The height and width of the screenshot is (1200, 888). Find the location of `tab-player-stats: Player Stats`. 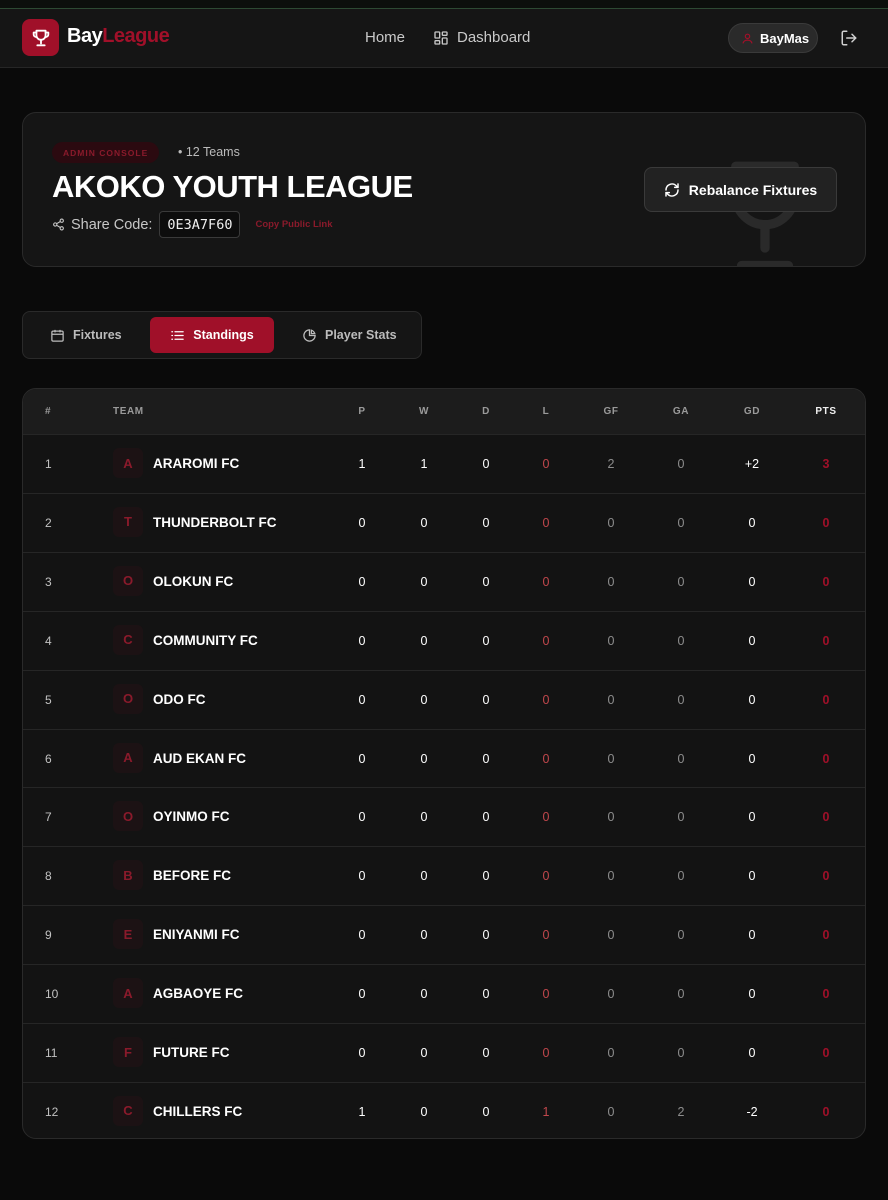

tab-player-stats: Player Stats is located at coordinates (350, 335).